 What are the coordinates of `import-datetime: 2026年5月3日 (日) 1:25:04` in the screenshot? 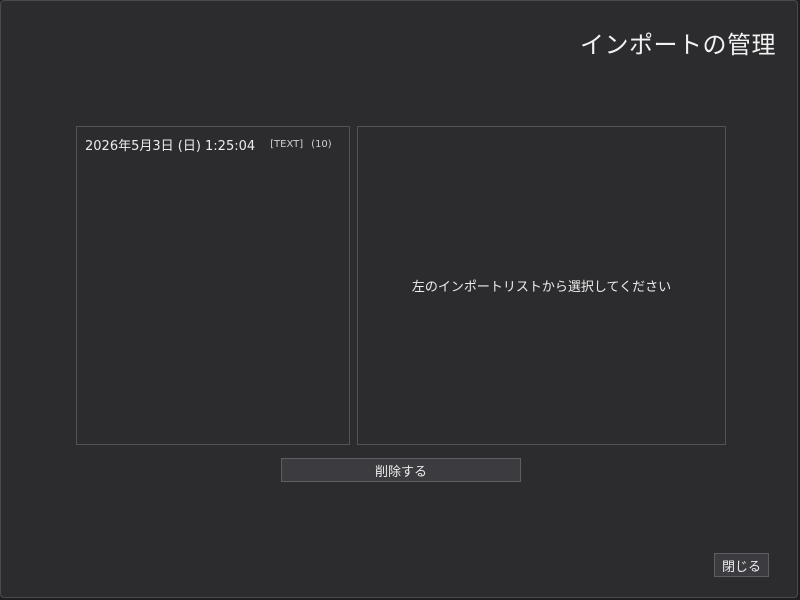 It's located at (170, 146).